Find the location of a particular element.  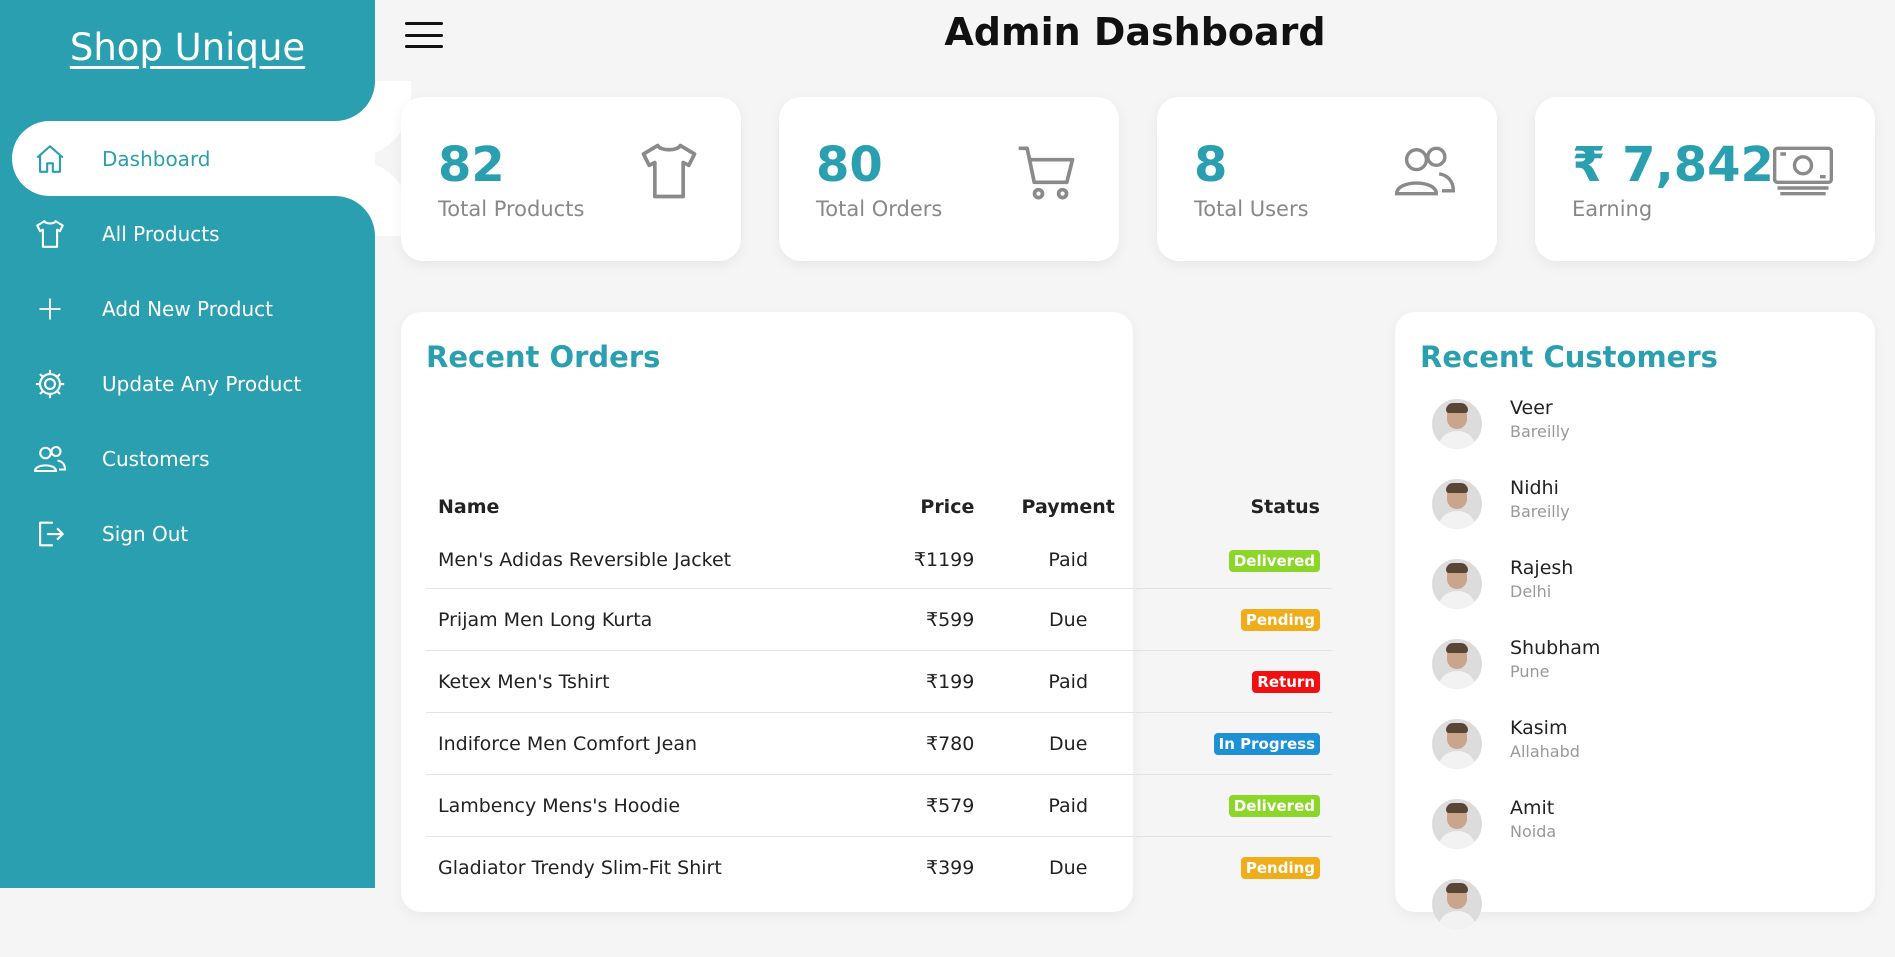

sidebar-item-sign-out: Sign Out is located at coordinates (193, 533).